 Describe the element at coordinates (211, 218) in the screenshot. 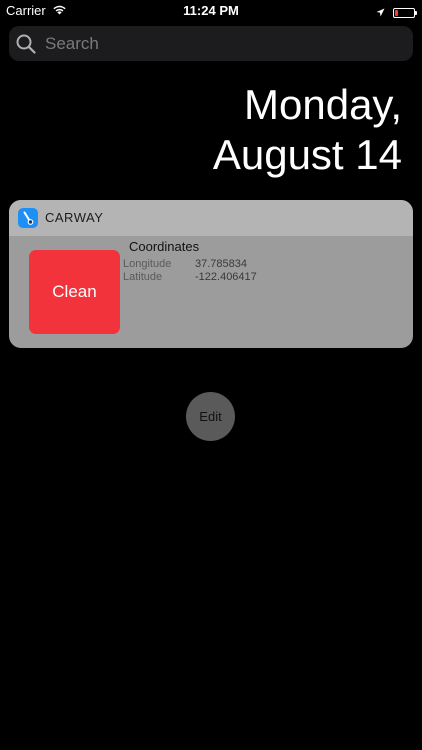

I see `widget-header: CARWAY` at that location.